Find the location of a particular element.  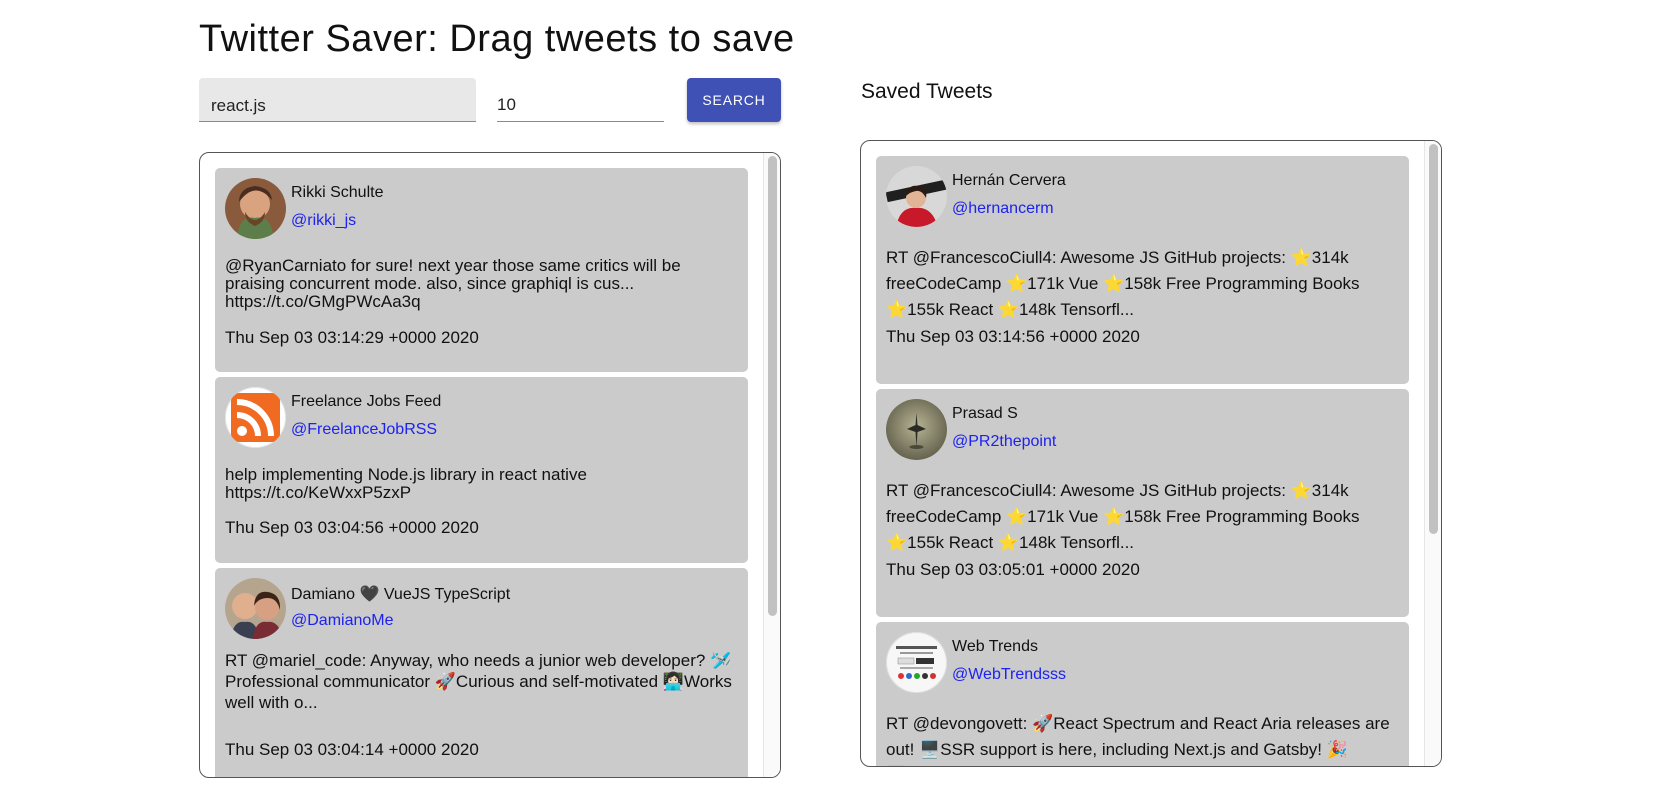

count-input is located at coordinates (580, 100).